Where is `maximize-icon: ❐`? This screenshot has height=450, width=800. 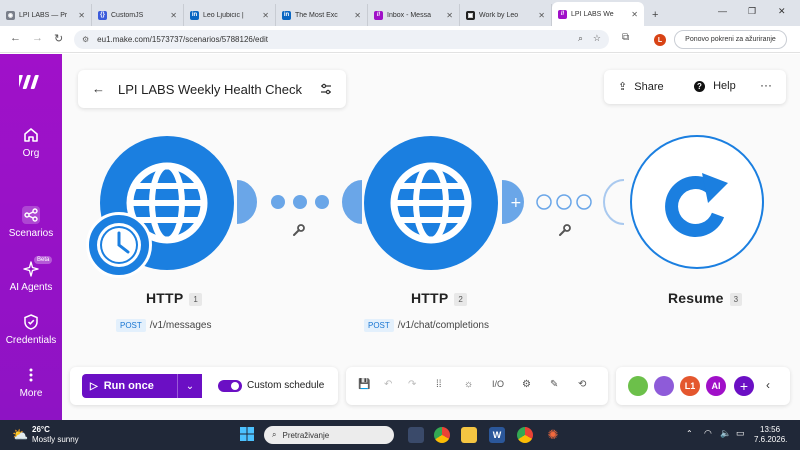
maximize-icon: ❐ is located at coordinates (752, 11).